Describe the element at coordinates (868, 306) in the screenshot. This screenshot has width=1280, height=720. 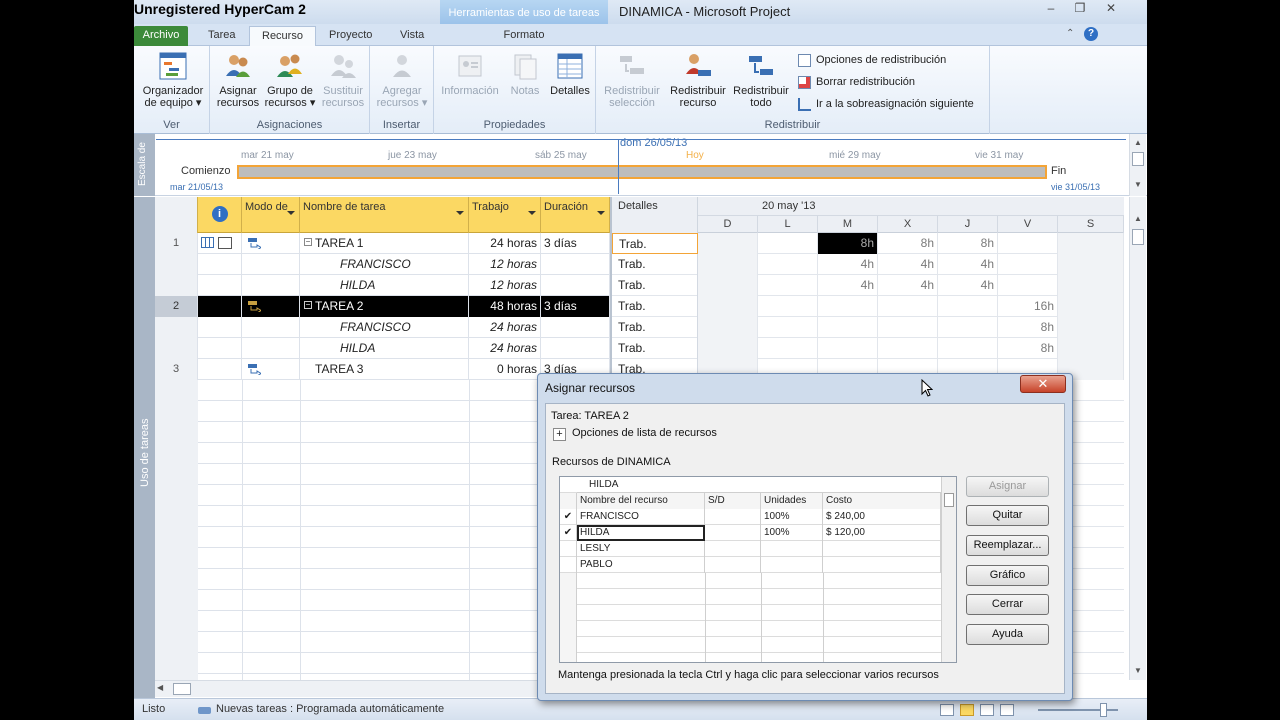
I see `detail-row: Trab. 16h` at that location.